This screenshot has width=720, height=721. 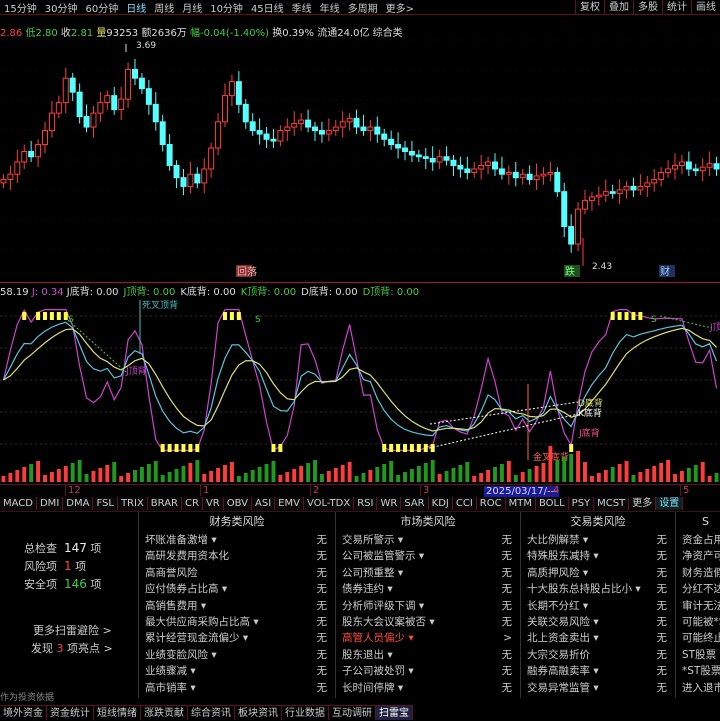 What do you see at coordinates (211, 713) in the screenshot?
I see `bottom-tab-4: 综合资讯` at bounding box center [211, 713].